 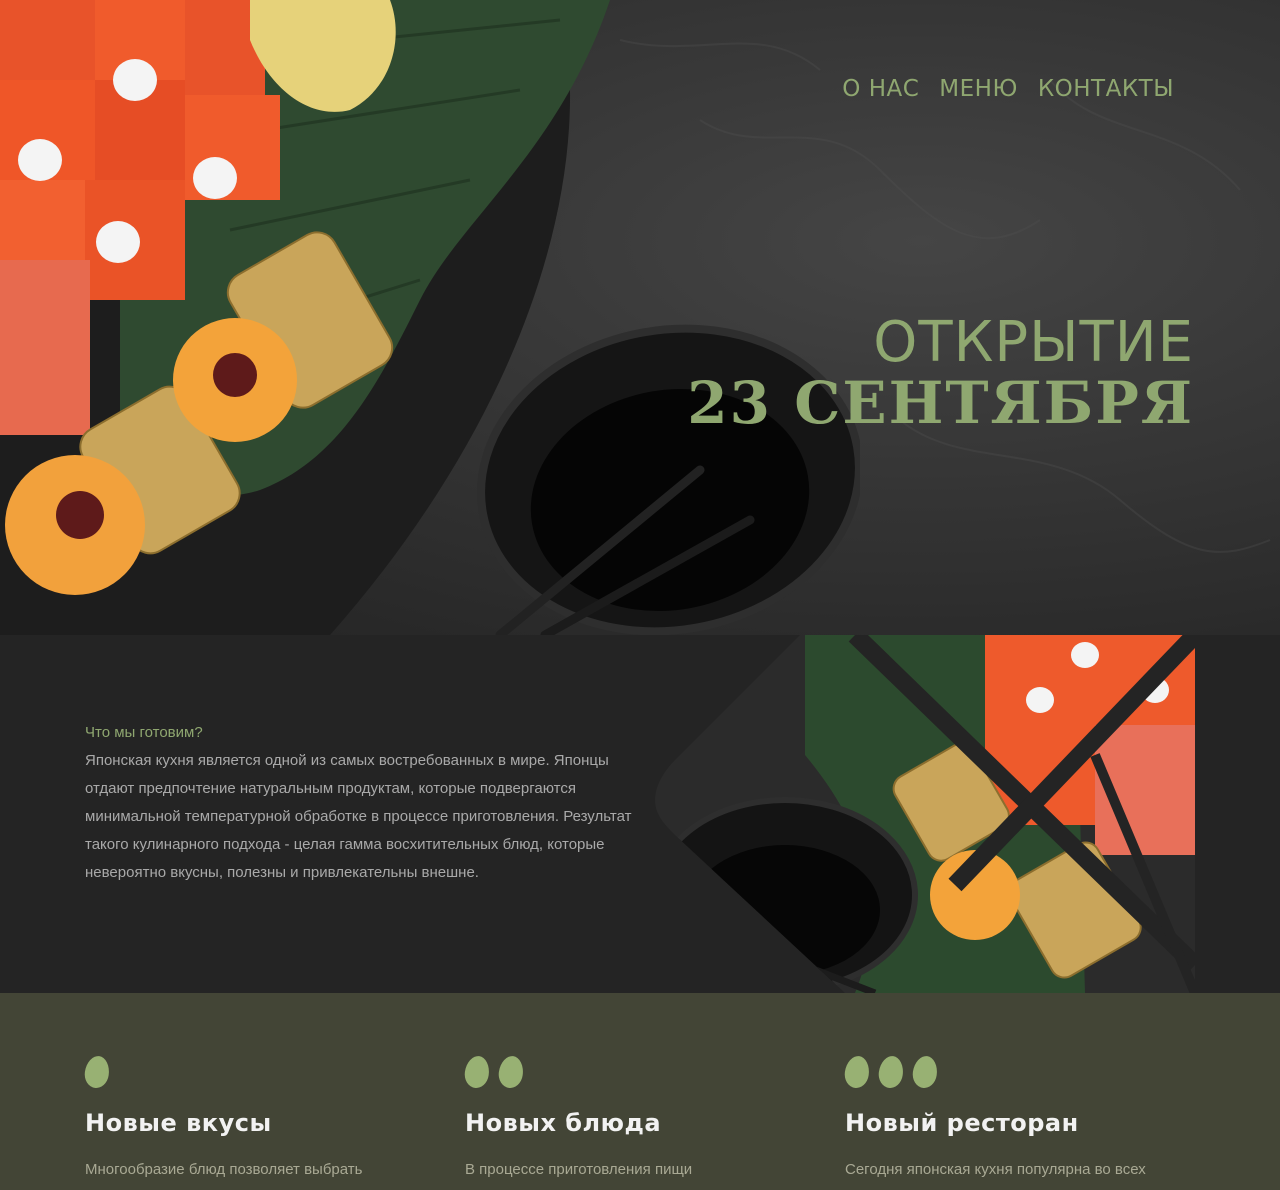 I want to click on feature-text: В процессе приготовления пищи, so click(x=579, y=1169).